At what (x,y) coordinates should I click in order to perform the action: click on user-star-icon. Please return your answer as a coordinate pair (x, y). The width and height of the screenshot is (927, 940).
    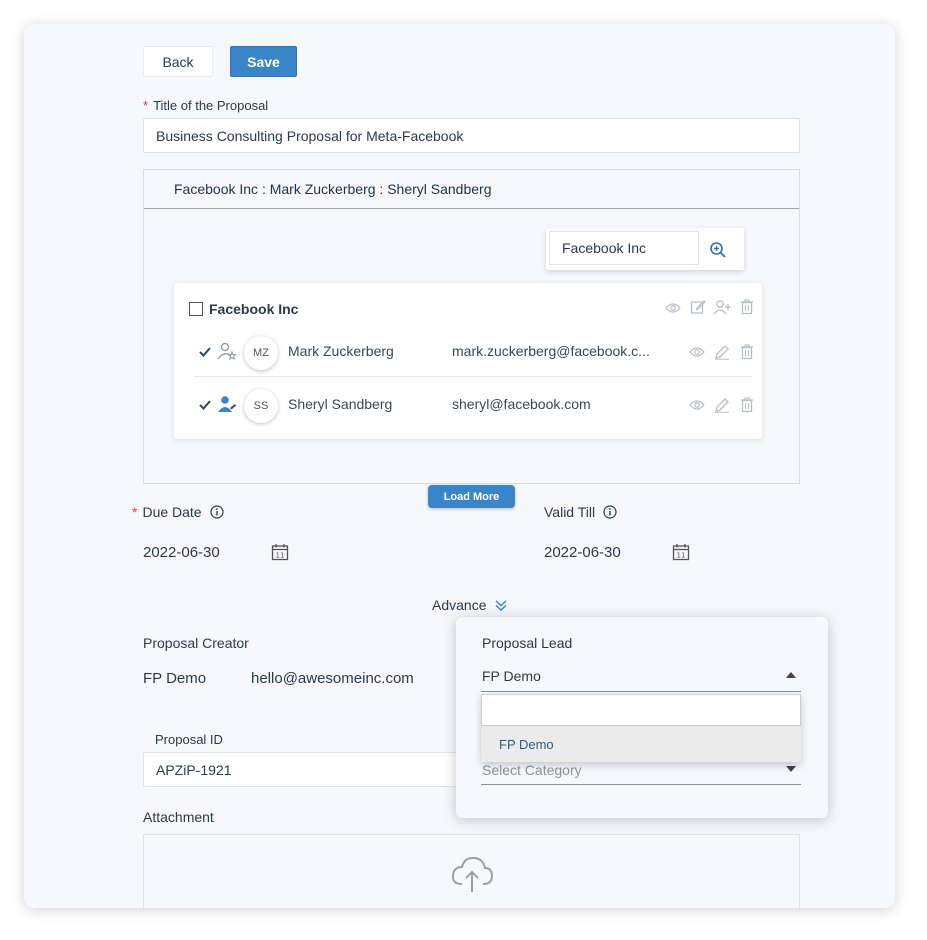
    Looking at the image, I should click on (227, 351).